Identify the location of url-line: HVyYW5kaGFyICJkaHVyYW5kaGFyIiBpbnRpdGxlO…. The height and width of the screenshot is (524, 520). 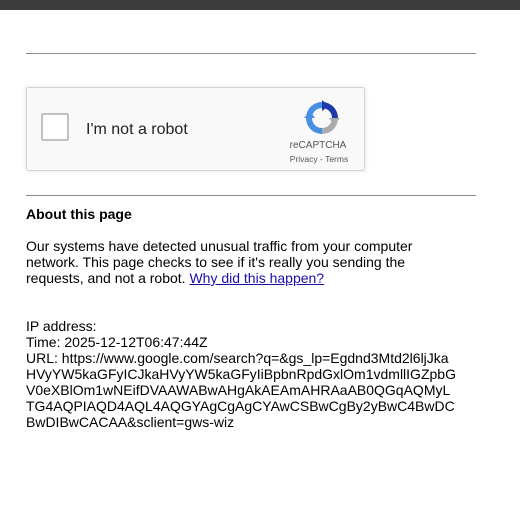
(241, 374).